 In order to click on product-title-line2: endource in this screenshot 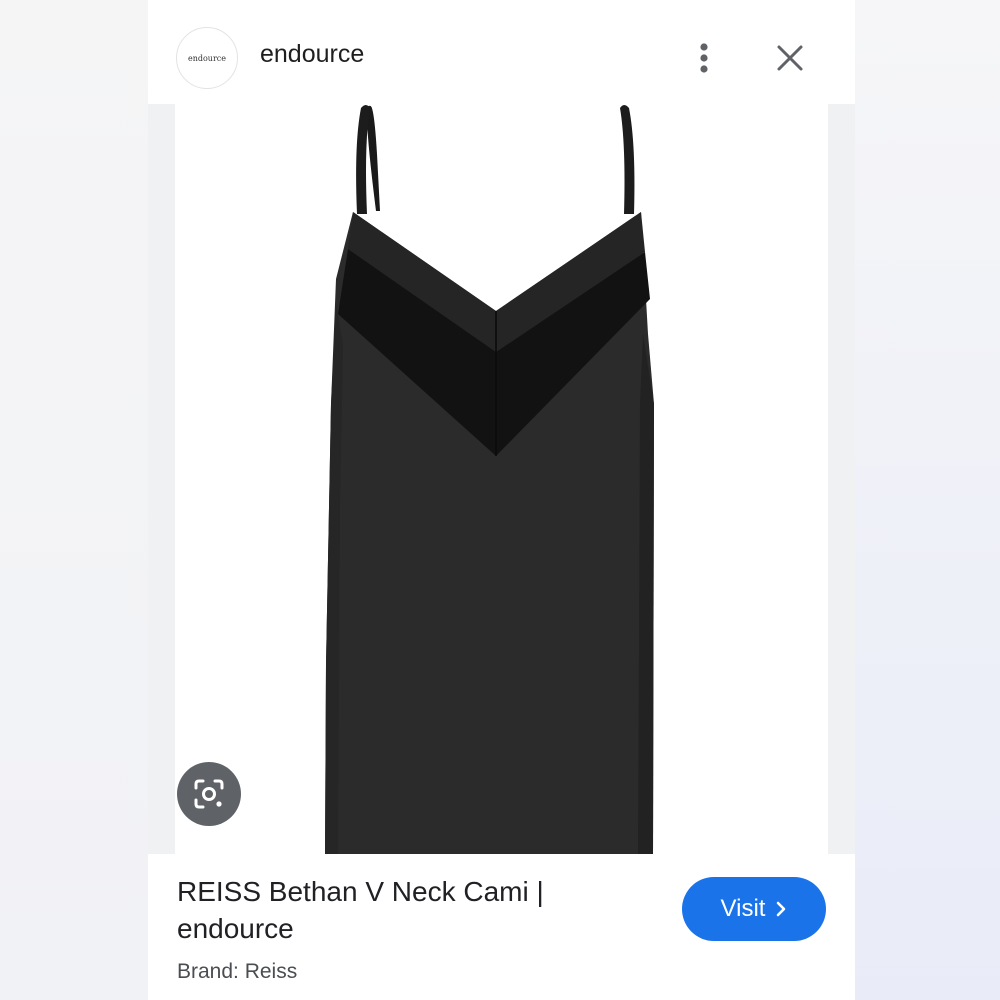, I will do `click(235, 928)`.